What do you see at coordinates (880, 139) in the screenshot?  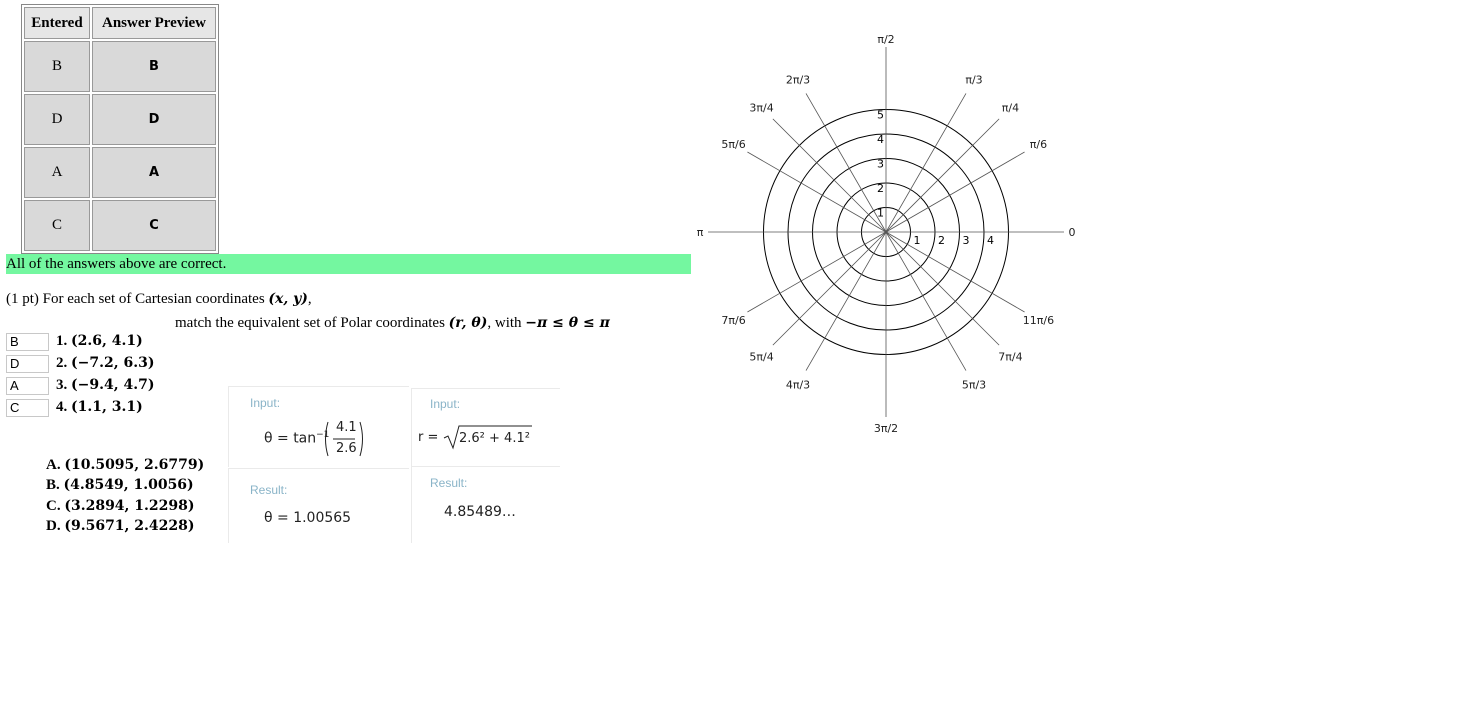 I see `ring-label-vertical: 4` at bounding box center [880, 139].